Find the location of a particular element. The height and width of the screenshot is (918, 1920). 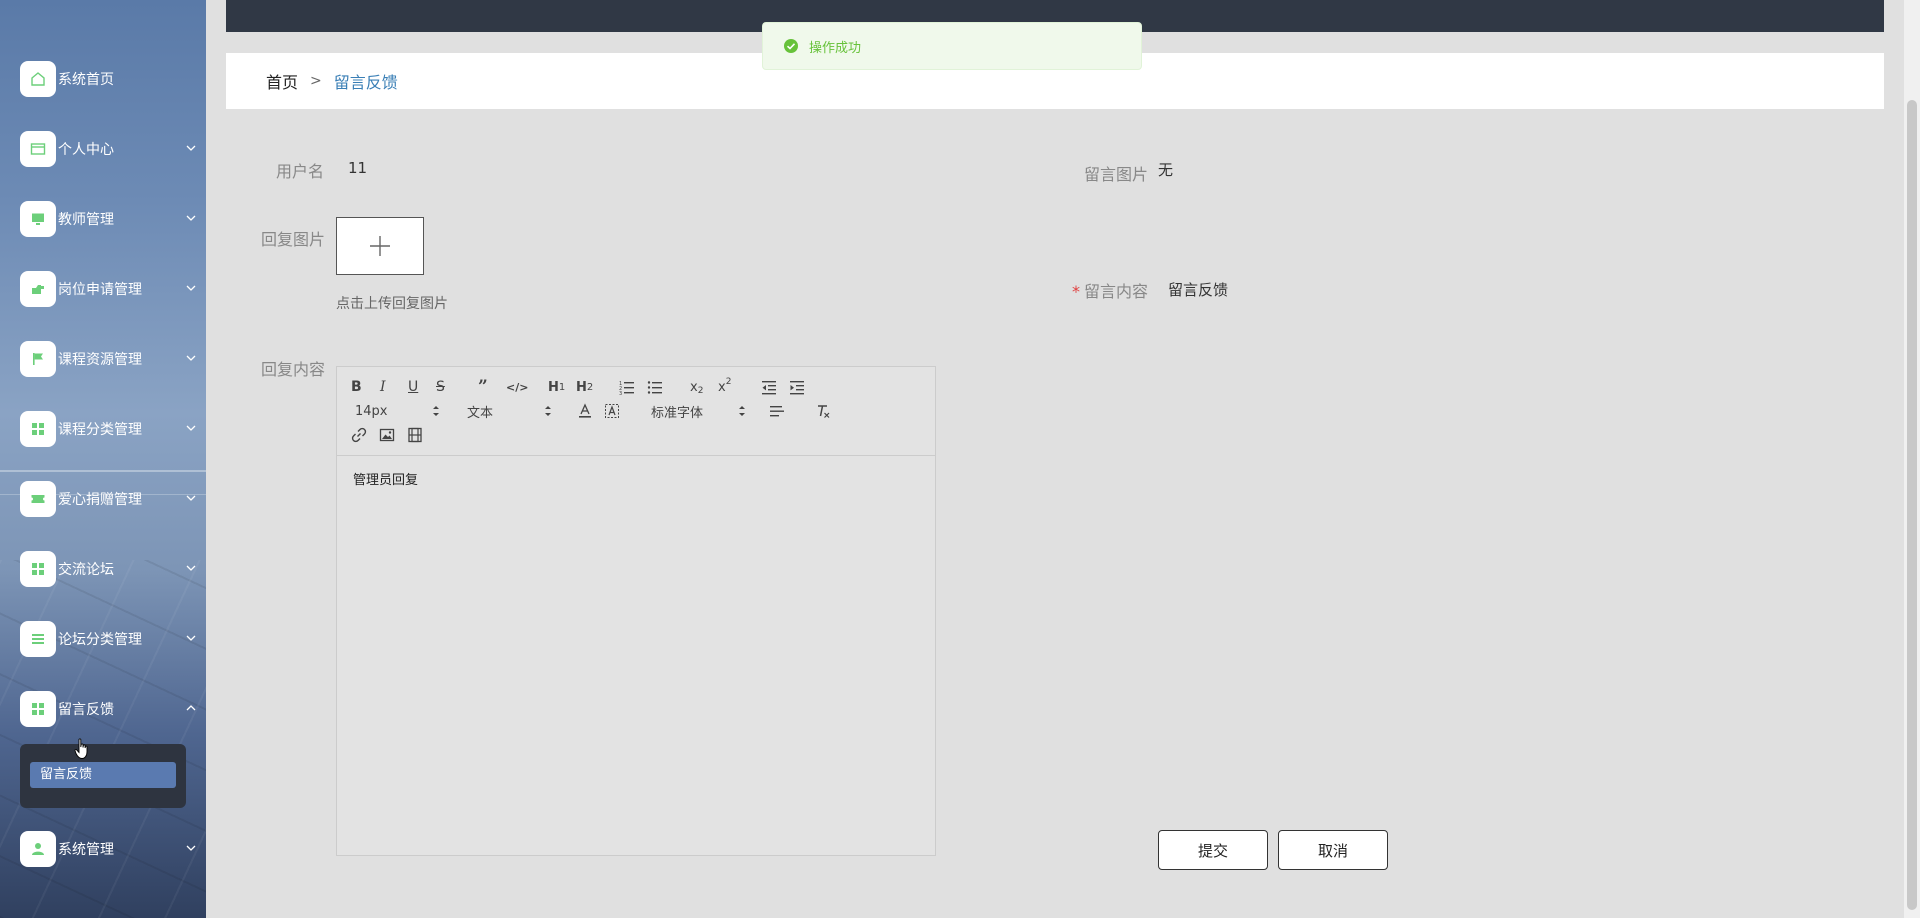

message-content-label-text: 留言内容 is located at coordinates (1116, 291).